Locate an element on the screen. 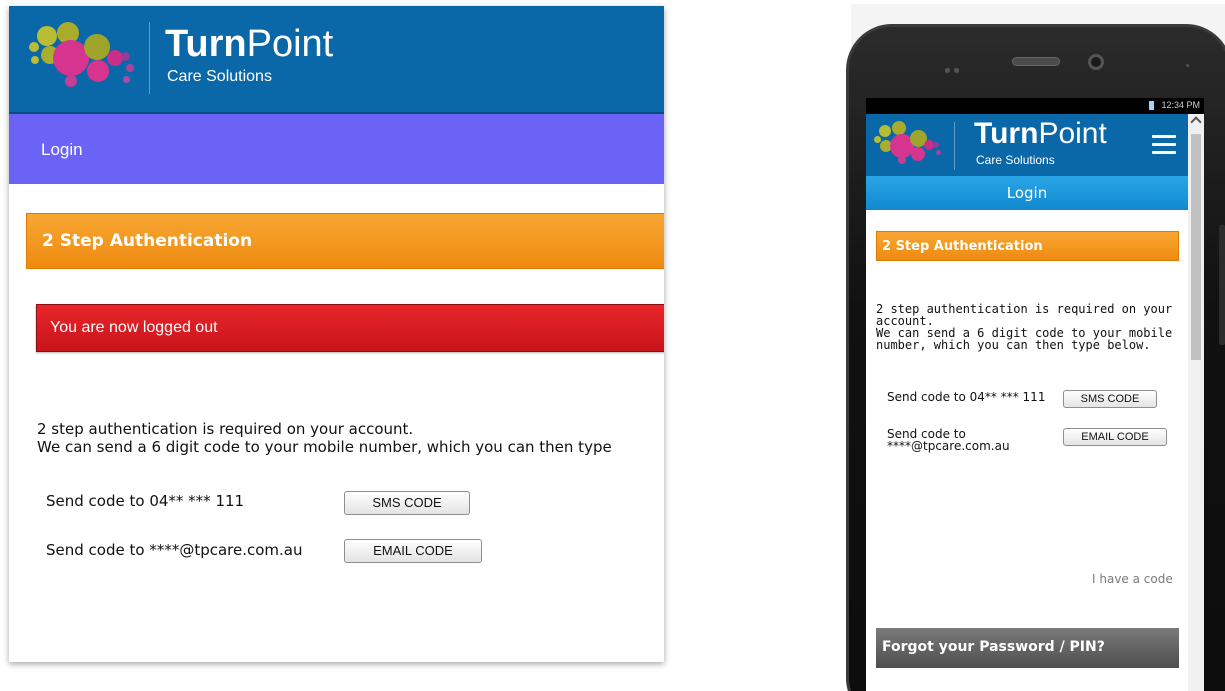 This screenshot has width=1225, height=691. mobile-brand-name: TurnPoint is located at coordinates (1040, 134).